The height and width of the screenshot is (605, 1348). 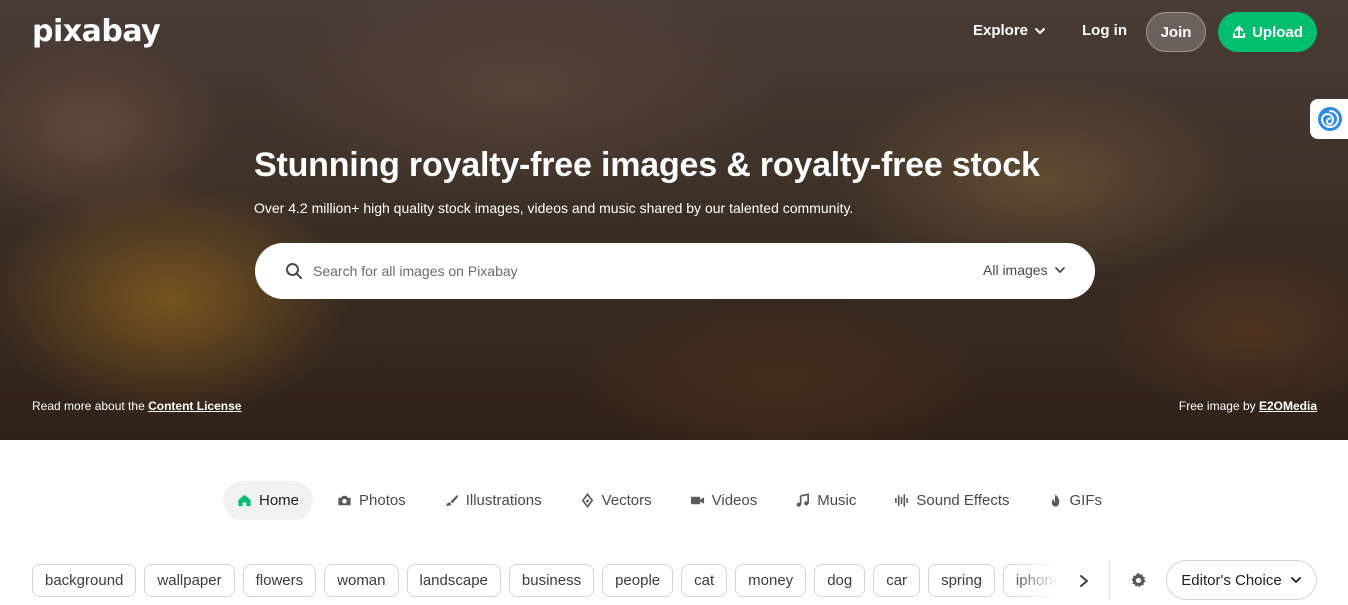 I want to click on tab-illustrations: Illustrations, so click(x=493, y=500).